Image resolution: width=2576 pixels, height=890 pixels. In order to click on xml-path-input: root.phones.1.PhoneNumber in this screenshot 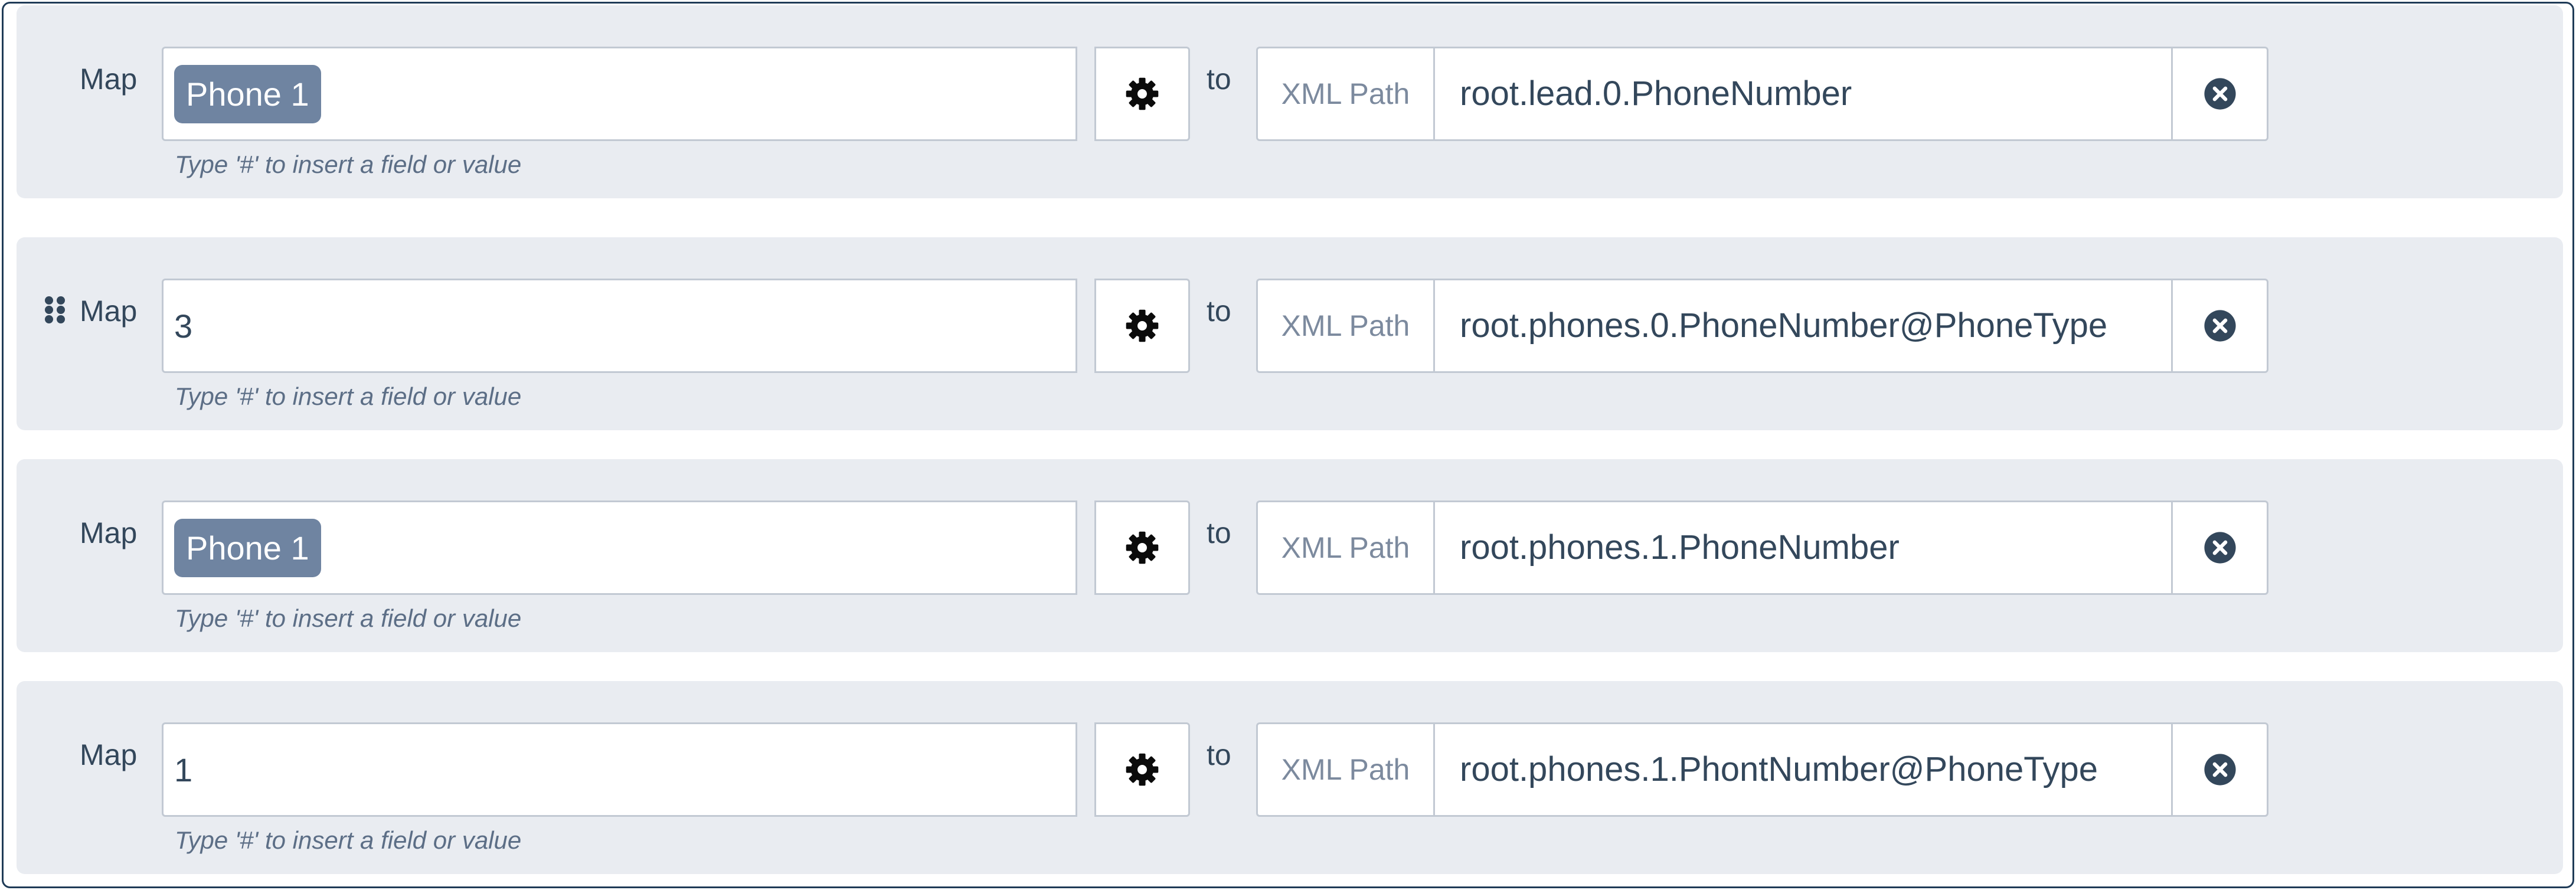, I will do `click(1803, 547)`.